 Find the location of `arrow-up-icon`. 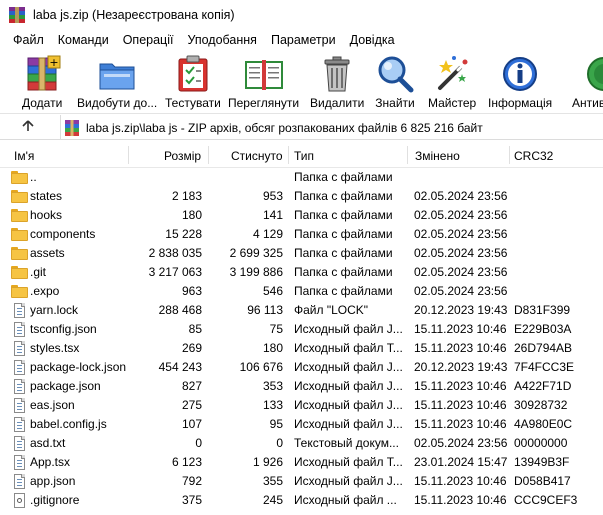

arrow-up-icon is located at coordinates (28, 127).